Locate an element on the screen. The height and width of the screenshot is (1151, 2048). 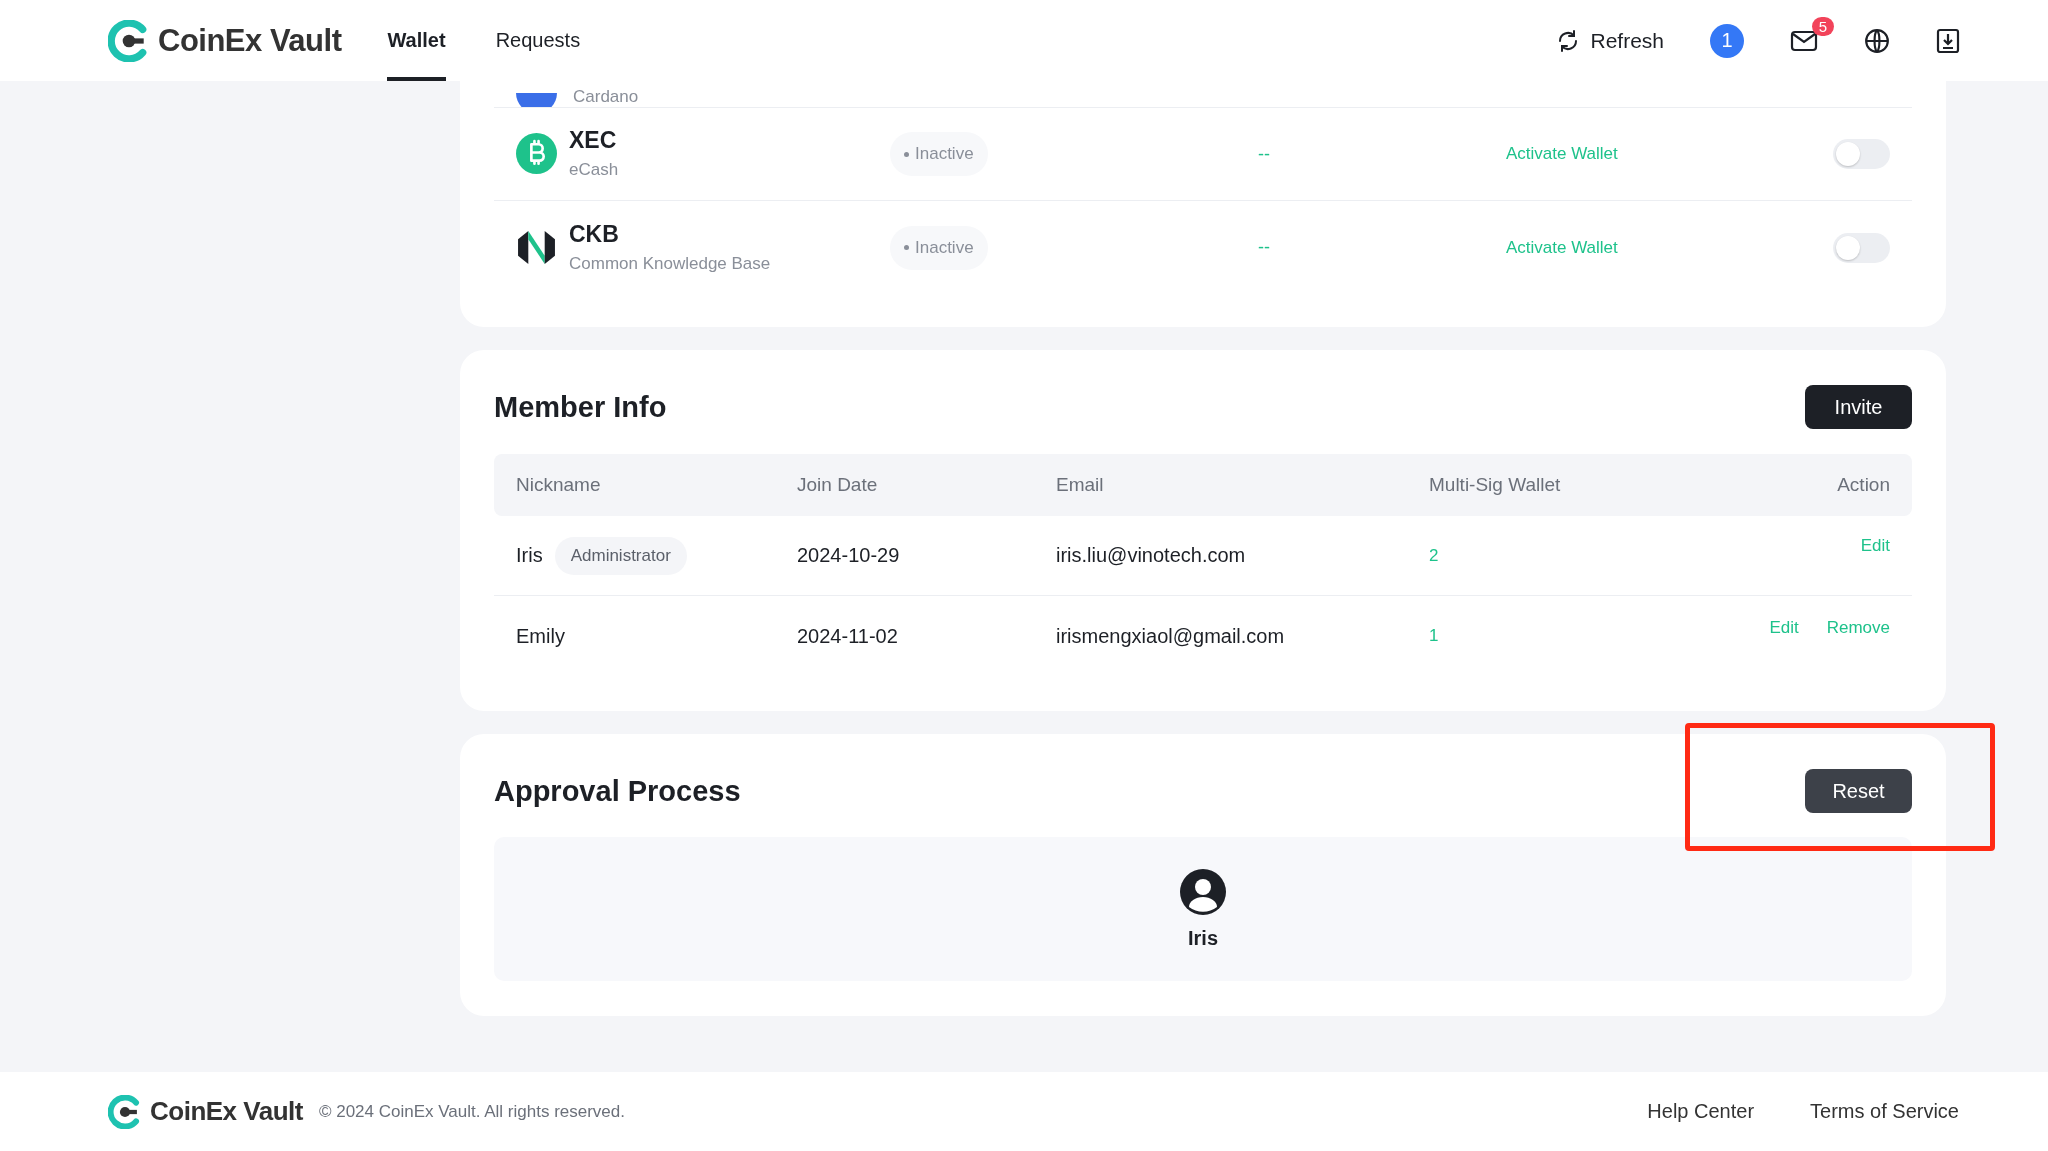
nav-tab: Wallet is located at coordinates (416, 40).